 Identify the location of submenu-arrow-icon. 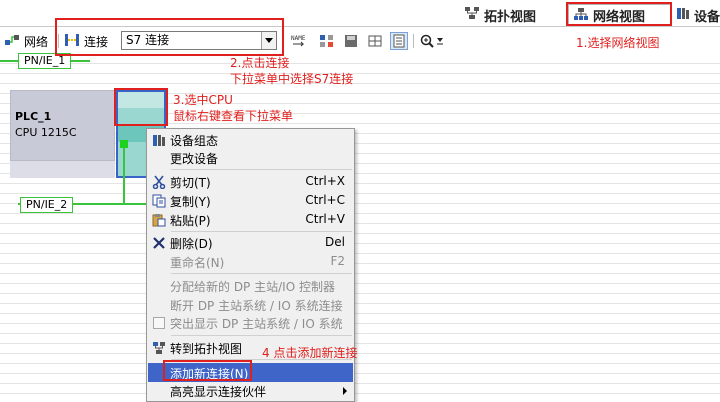
(345, 391).